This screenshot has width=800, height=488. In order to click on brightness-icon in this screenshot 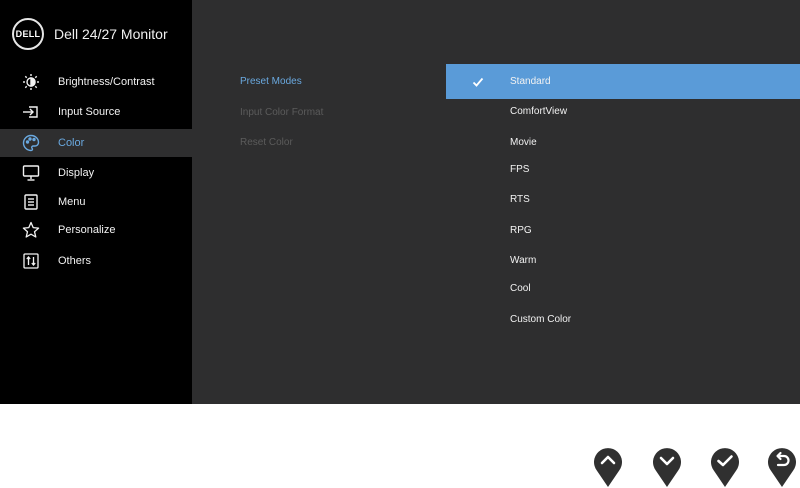, I will do `click(31, 82)`.